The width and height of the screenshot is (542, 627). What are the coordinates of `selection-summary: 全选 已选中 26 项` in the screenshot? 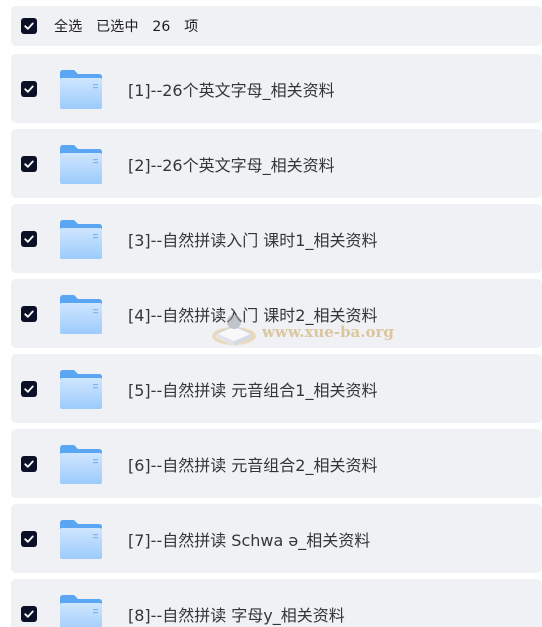 It's located at (130, 26).